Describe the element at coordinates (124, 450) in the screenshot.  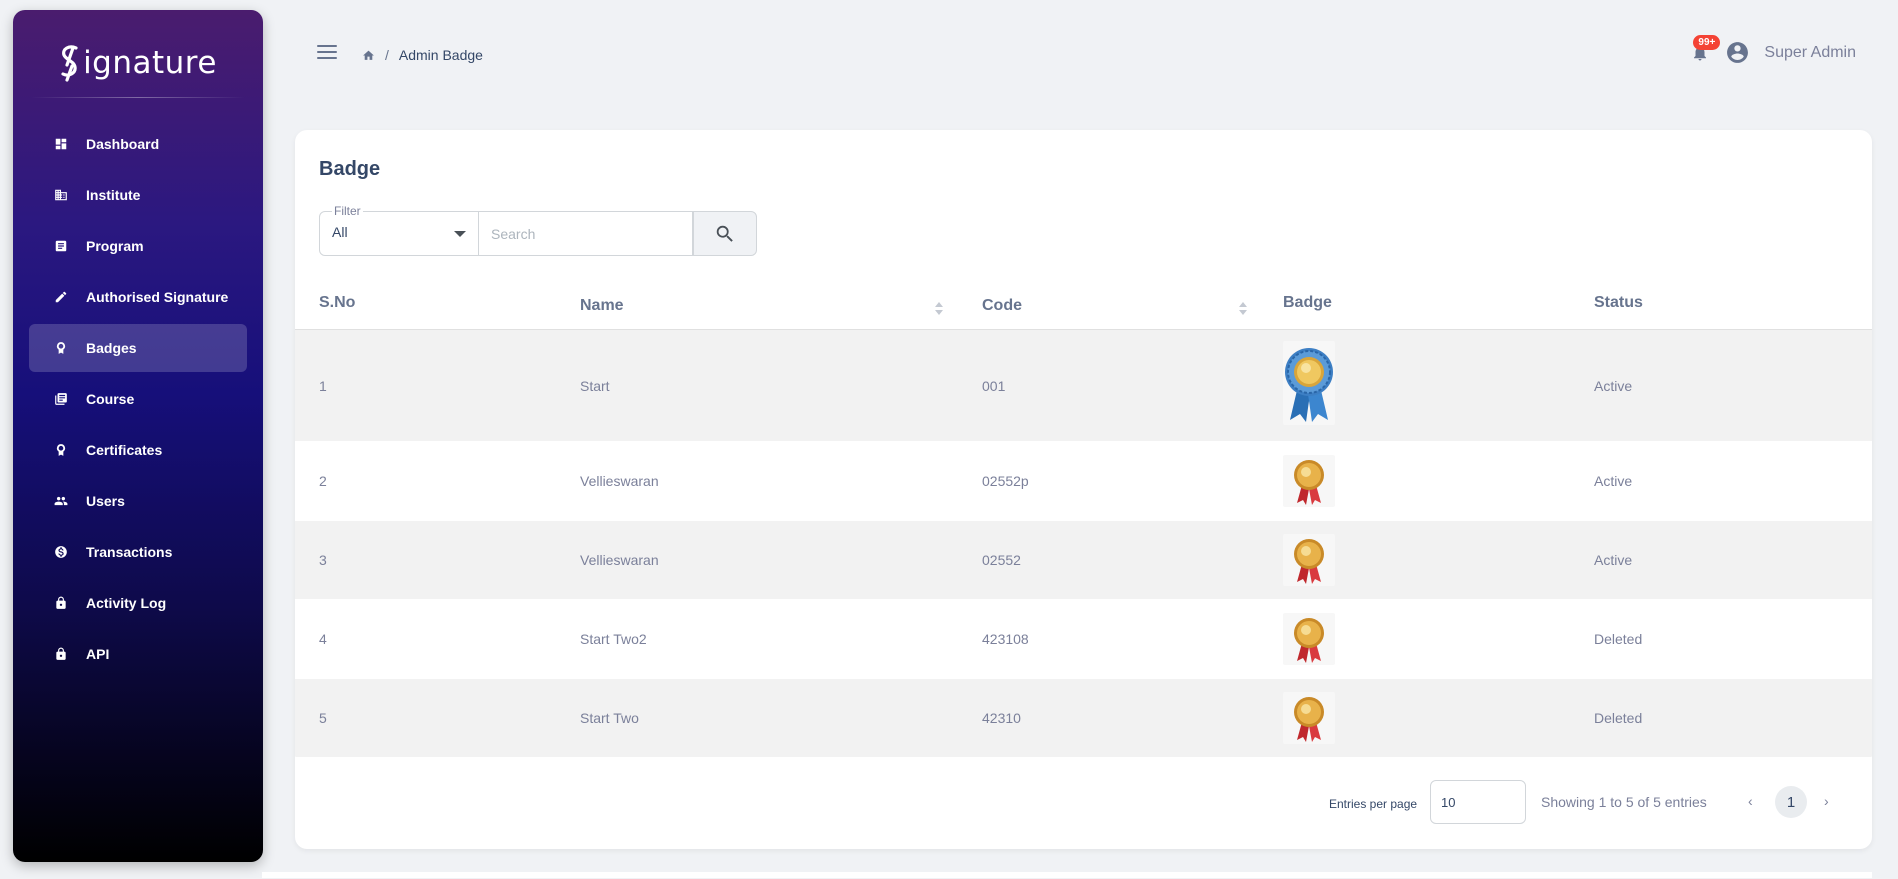
I see `sidebar-item-label: Certificates` at that location.